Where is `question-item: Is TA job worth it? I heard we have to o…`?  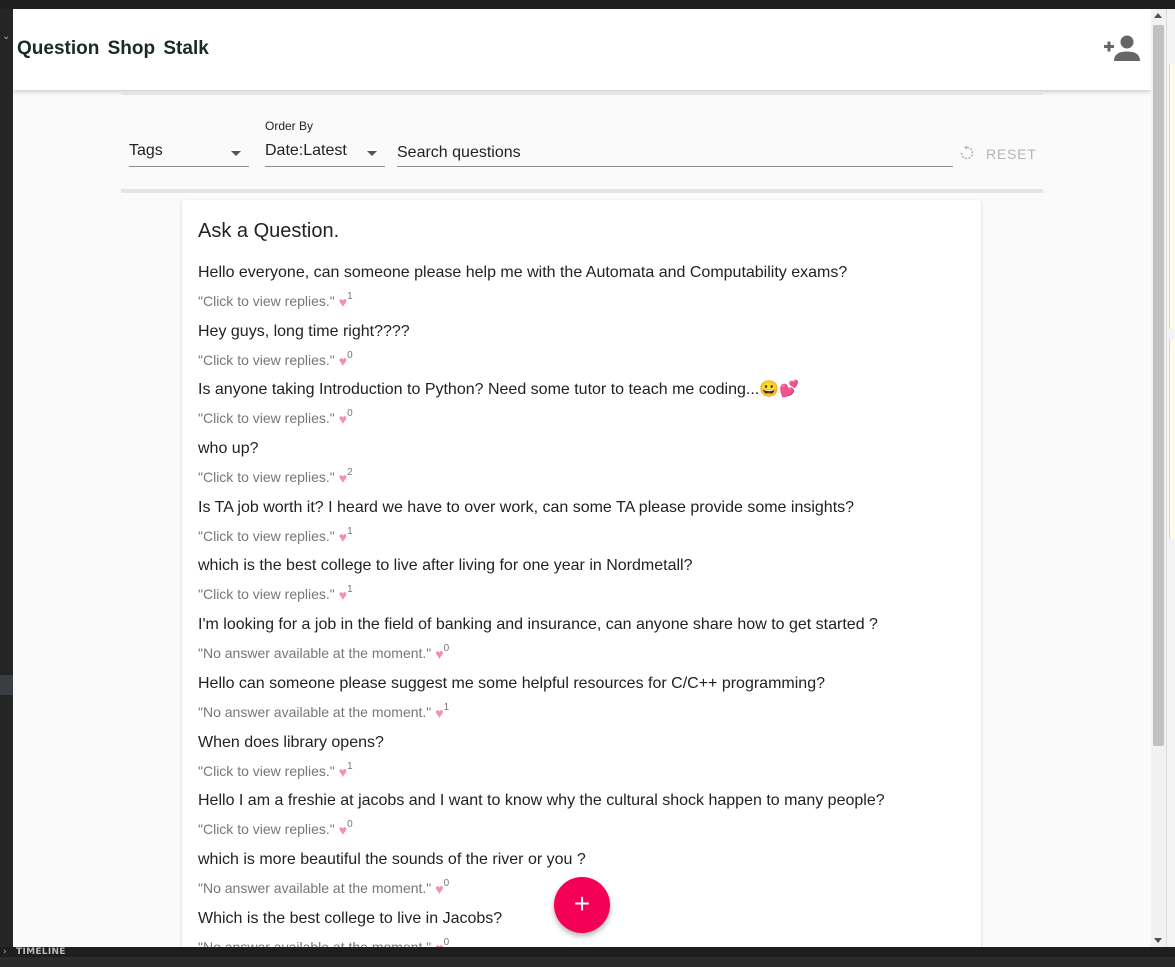
question-item: Is TA job worth it? I heard we have to o… is located at coordinates (588, 527).